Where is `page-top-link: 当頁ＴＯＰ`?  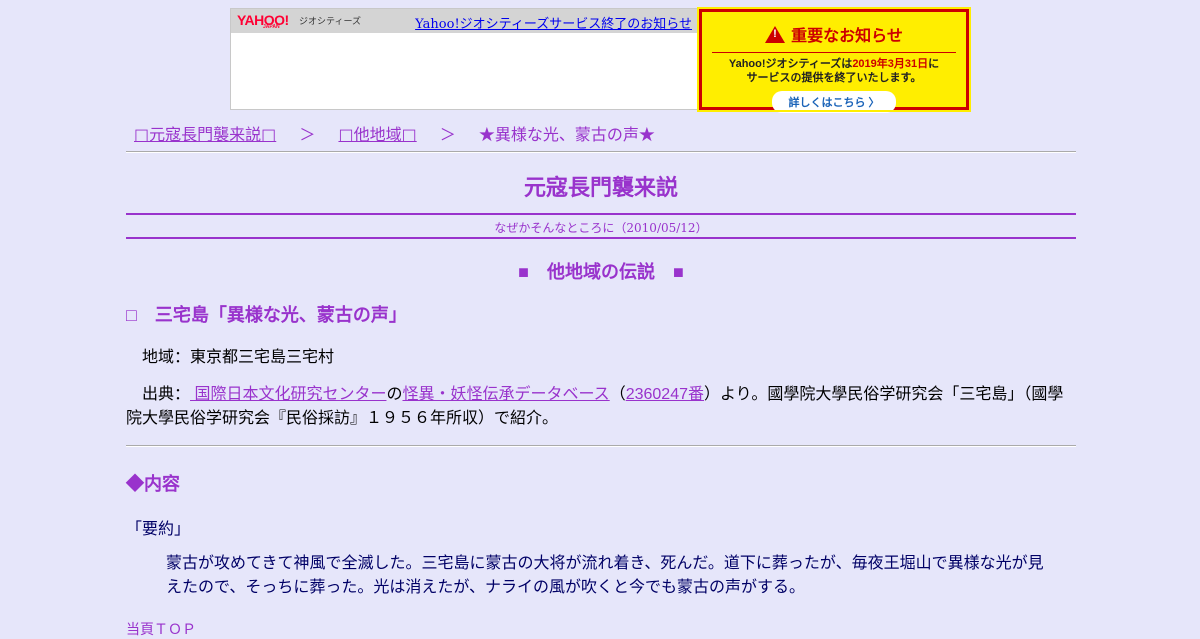 page-top-link: 当頁ＴＯＰ is located at coordinates (161, 629).